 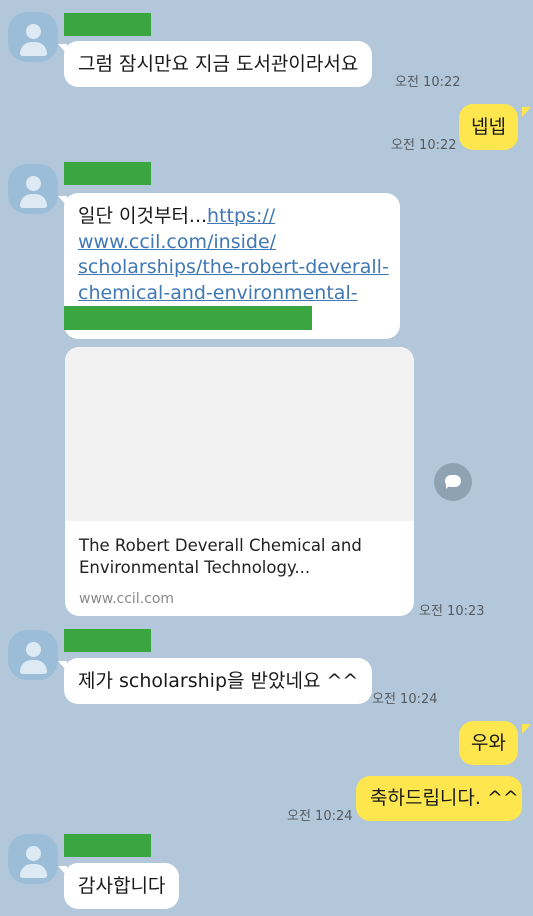 I want to click on url-link: https://, so click(x=241, y=216).